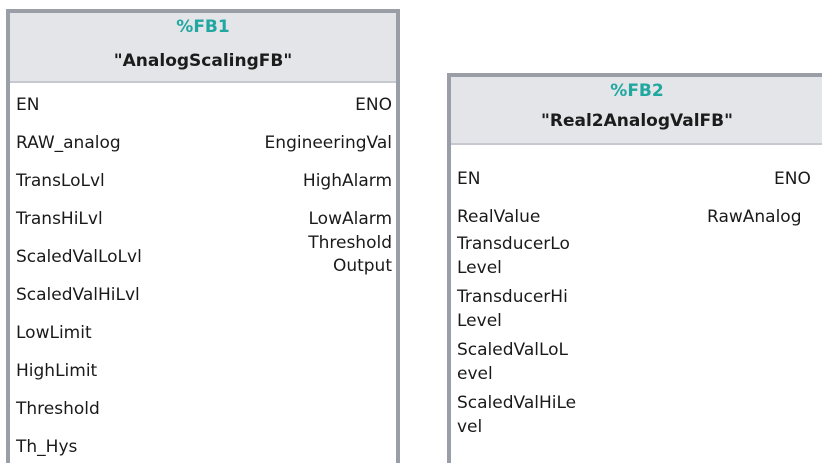 The height and width of the screenshot is (463, 822). What do you see at coordinates (203, 61) in the screenshot?
I see `fb1-name: "AnalogScalingFB"` at bounding box center [203, 61].